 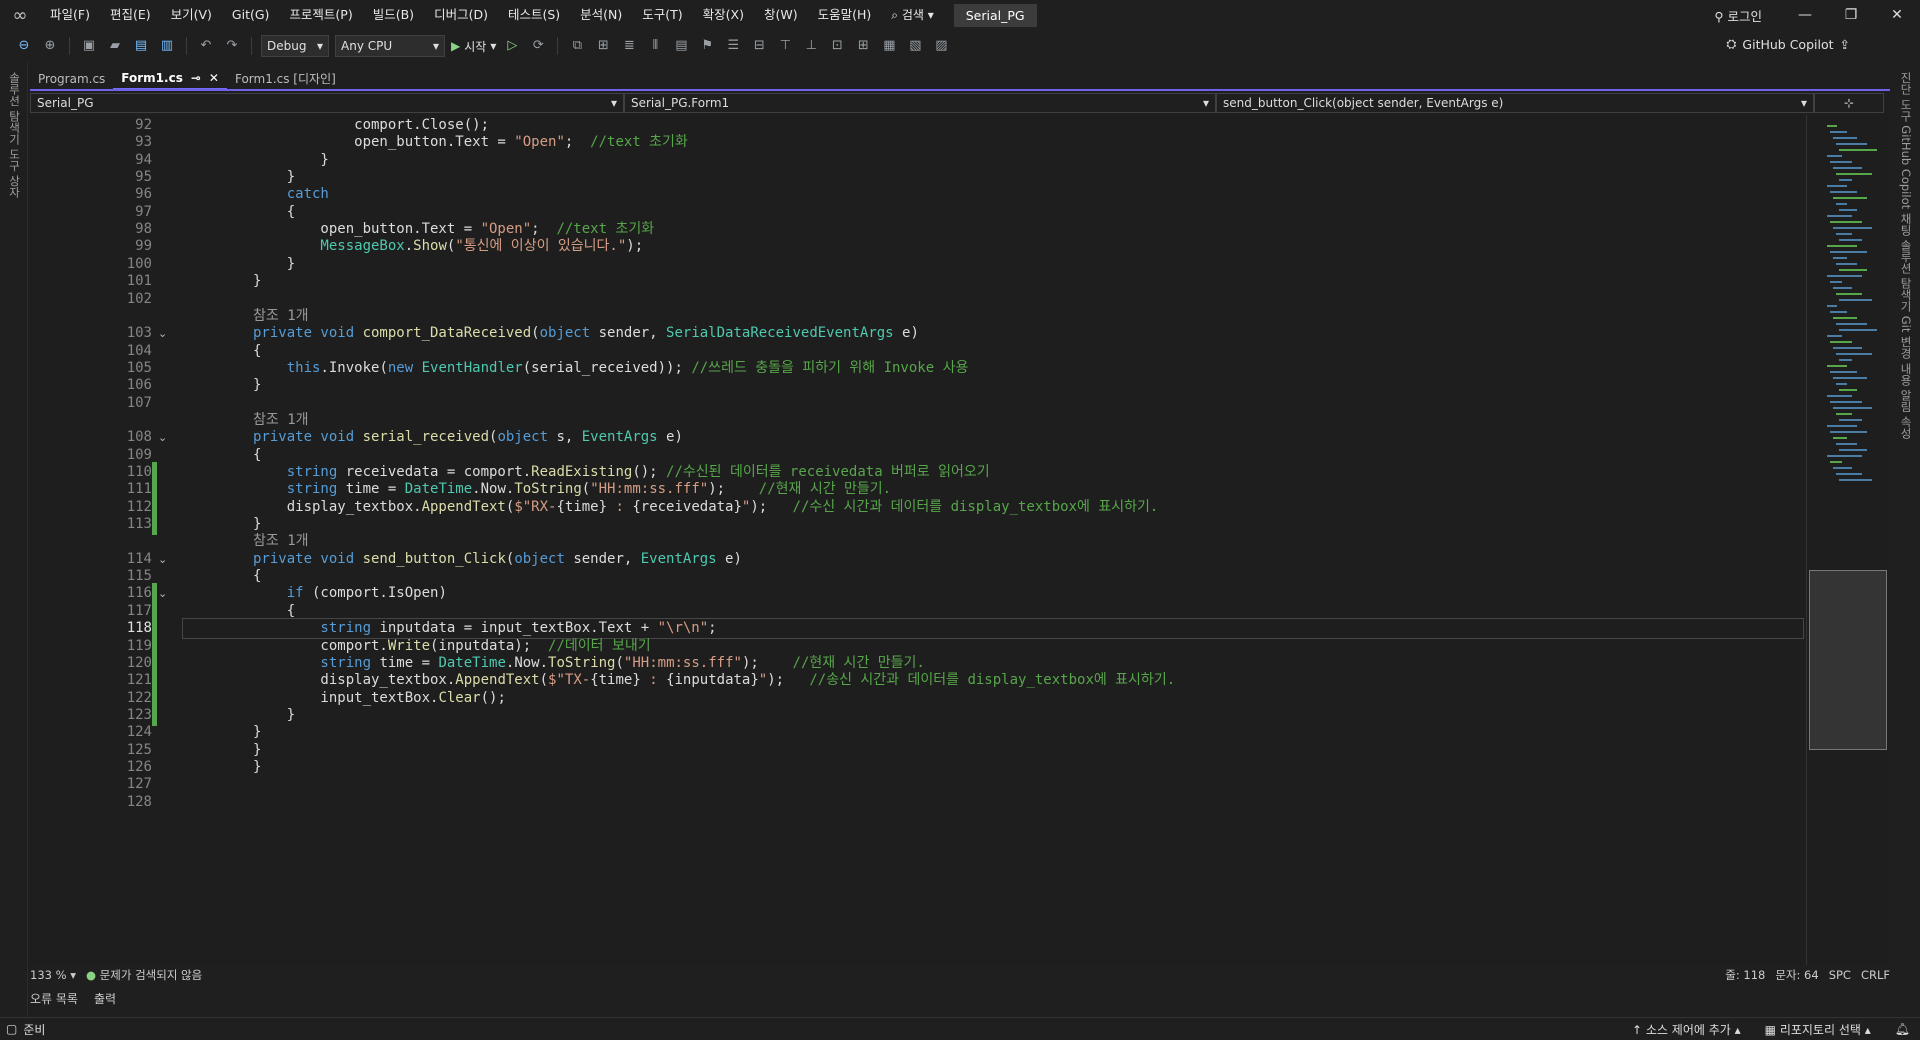 I want to click on code-token: .Now., so click(x=527, y=662).